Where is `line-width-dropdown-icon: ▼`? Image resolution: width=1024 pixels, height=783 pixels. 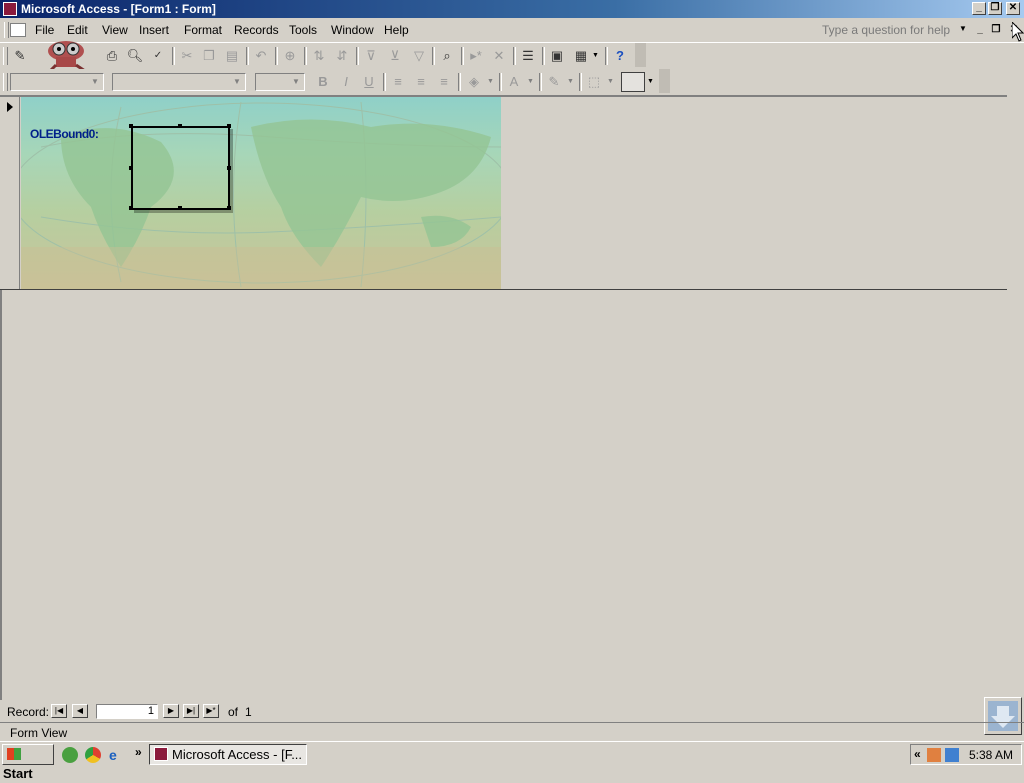 line-width-dropdown-icon: ▼ is located at coordinates (610, 81).